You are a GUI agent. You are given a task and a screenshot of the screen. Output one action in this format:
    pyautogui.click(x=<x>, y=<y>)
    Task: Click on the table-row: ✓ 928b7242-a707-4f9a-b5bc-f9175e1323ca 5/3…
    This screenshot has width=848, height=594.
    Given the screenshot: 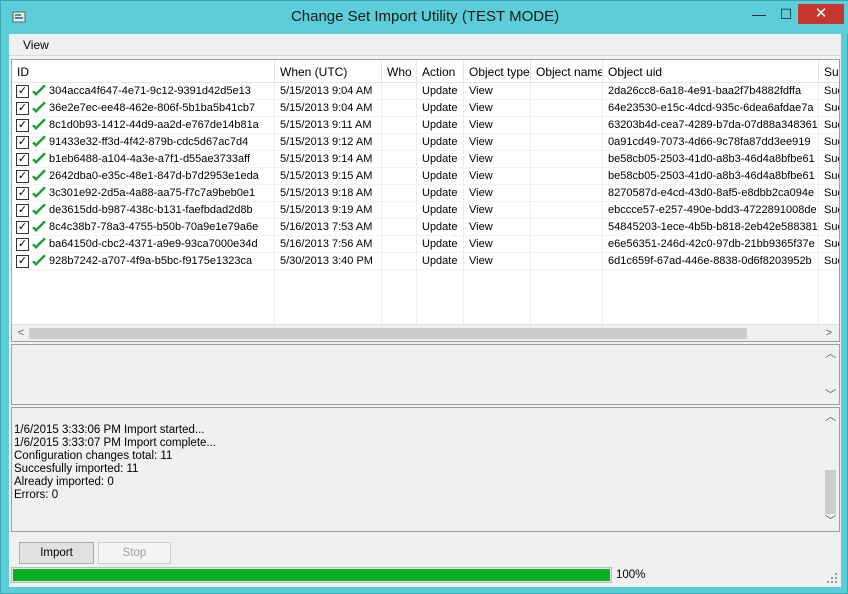 What is the action you would take?
    pyautogui.click(x=425, y=261)
    